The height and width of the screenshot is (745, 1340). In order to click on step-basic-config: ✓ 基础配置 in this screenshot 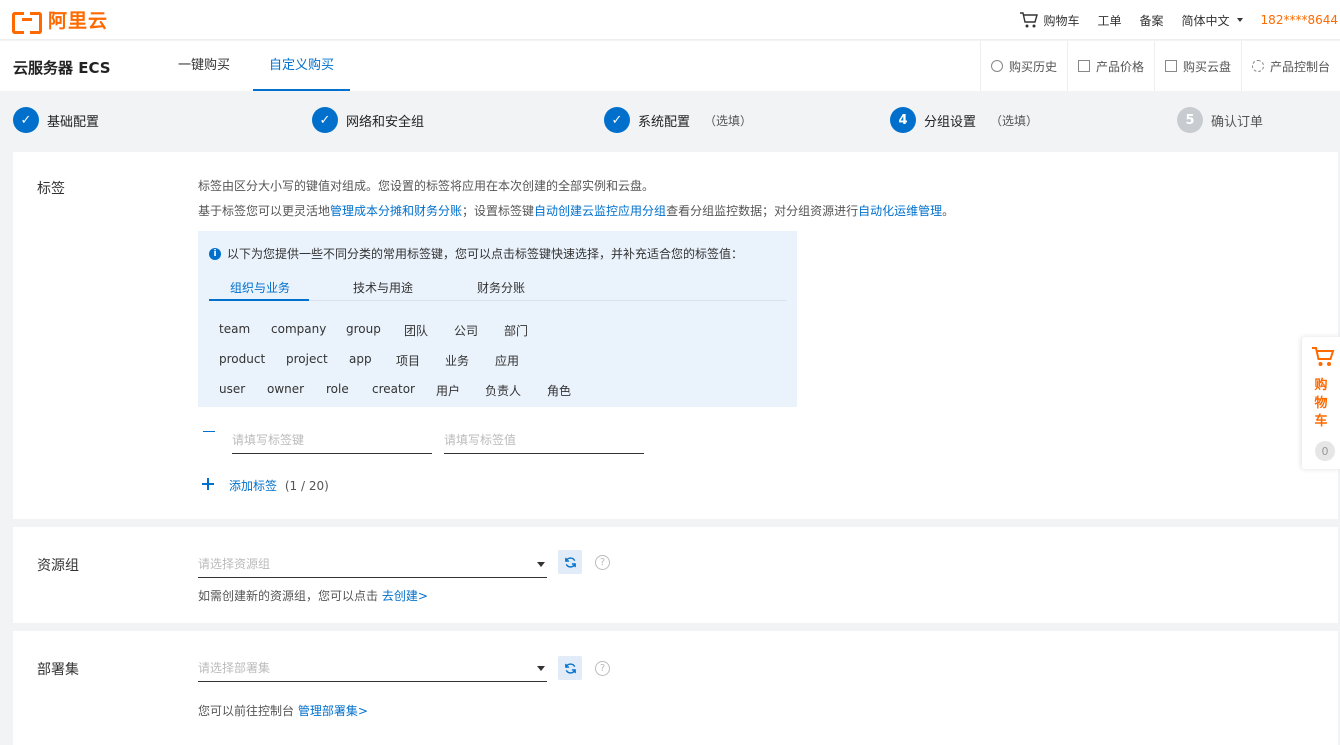, I will do `click(56, 120)`.